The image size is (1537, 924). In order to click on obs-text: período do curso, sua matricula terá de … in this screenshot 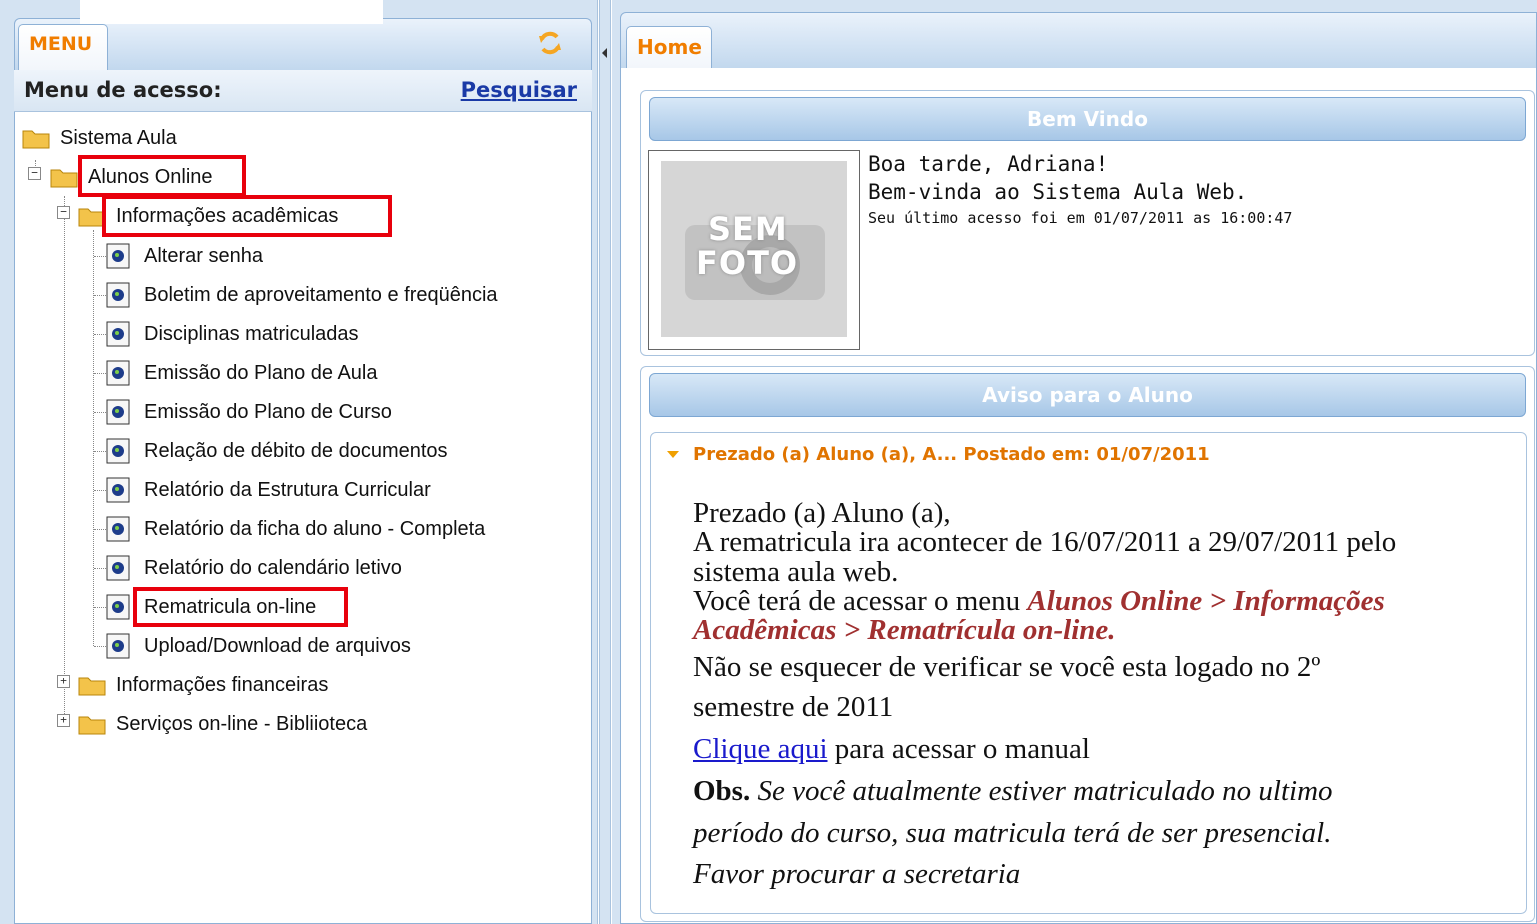, I will do `click(1012, 833)`.